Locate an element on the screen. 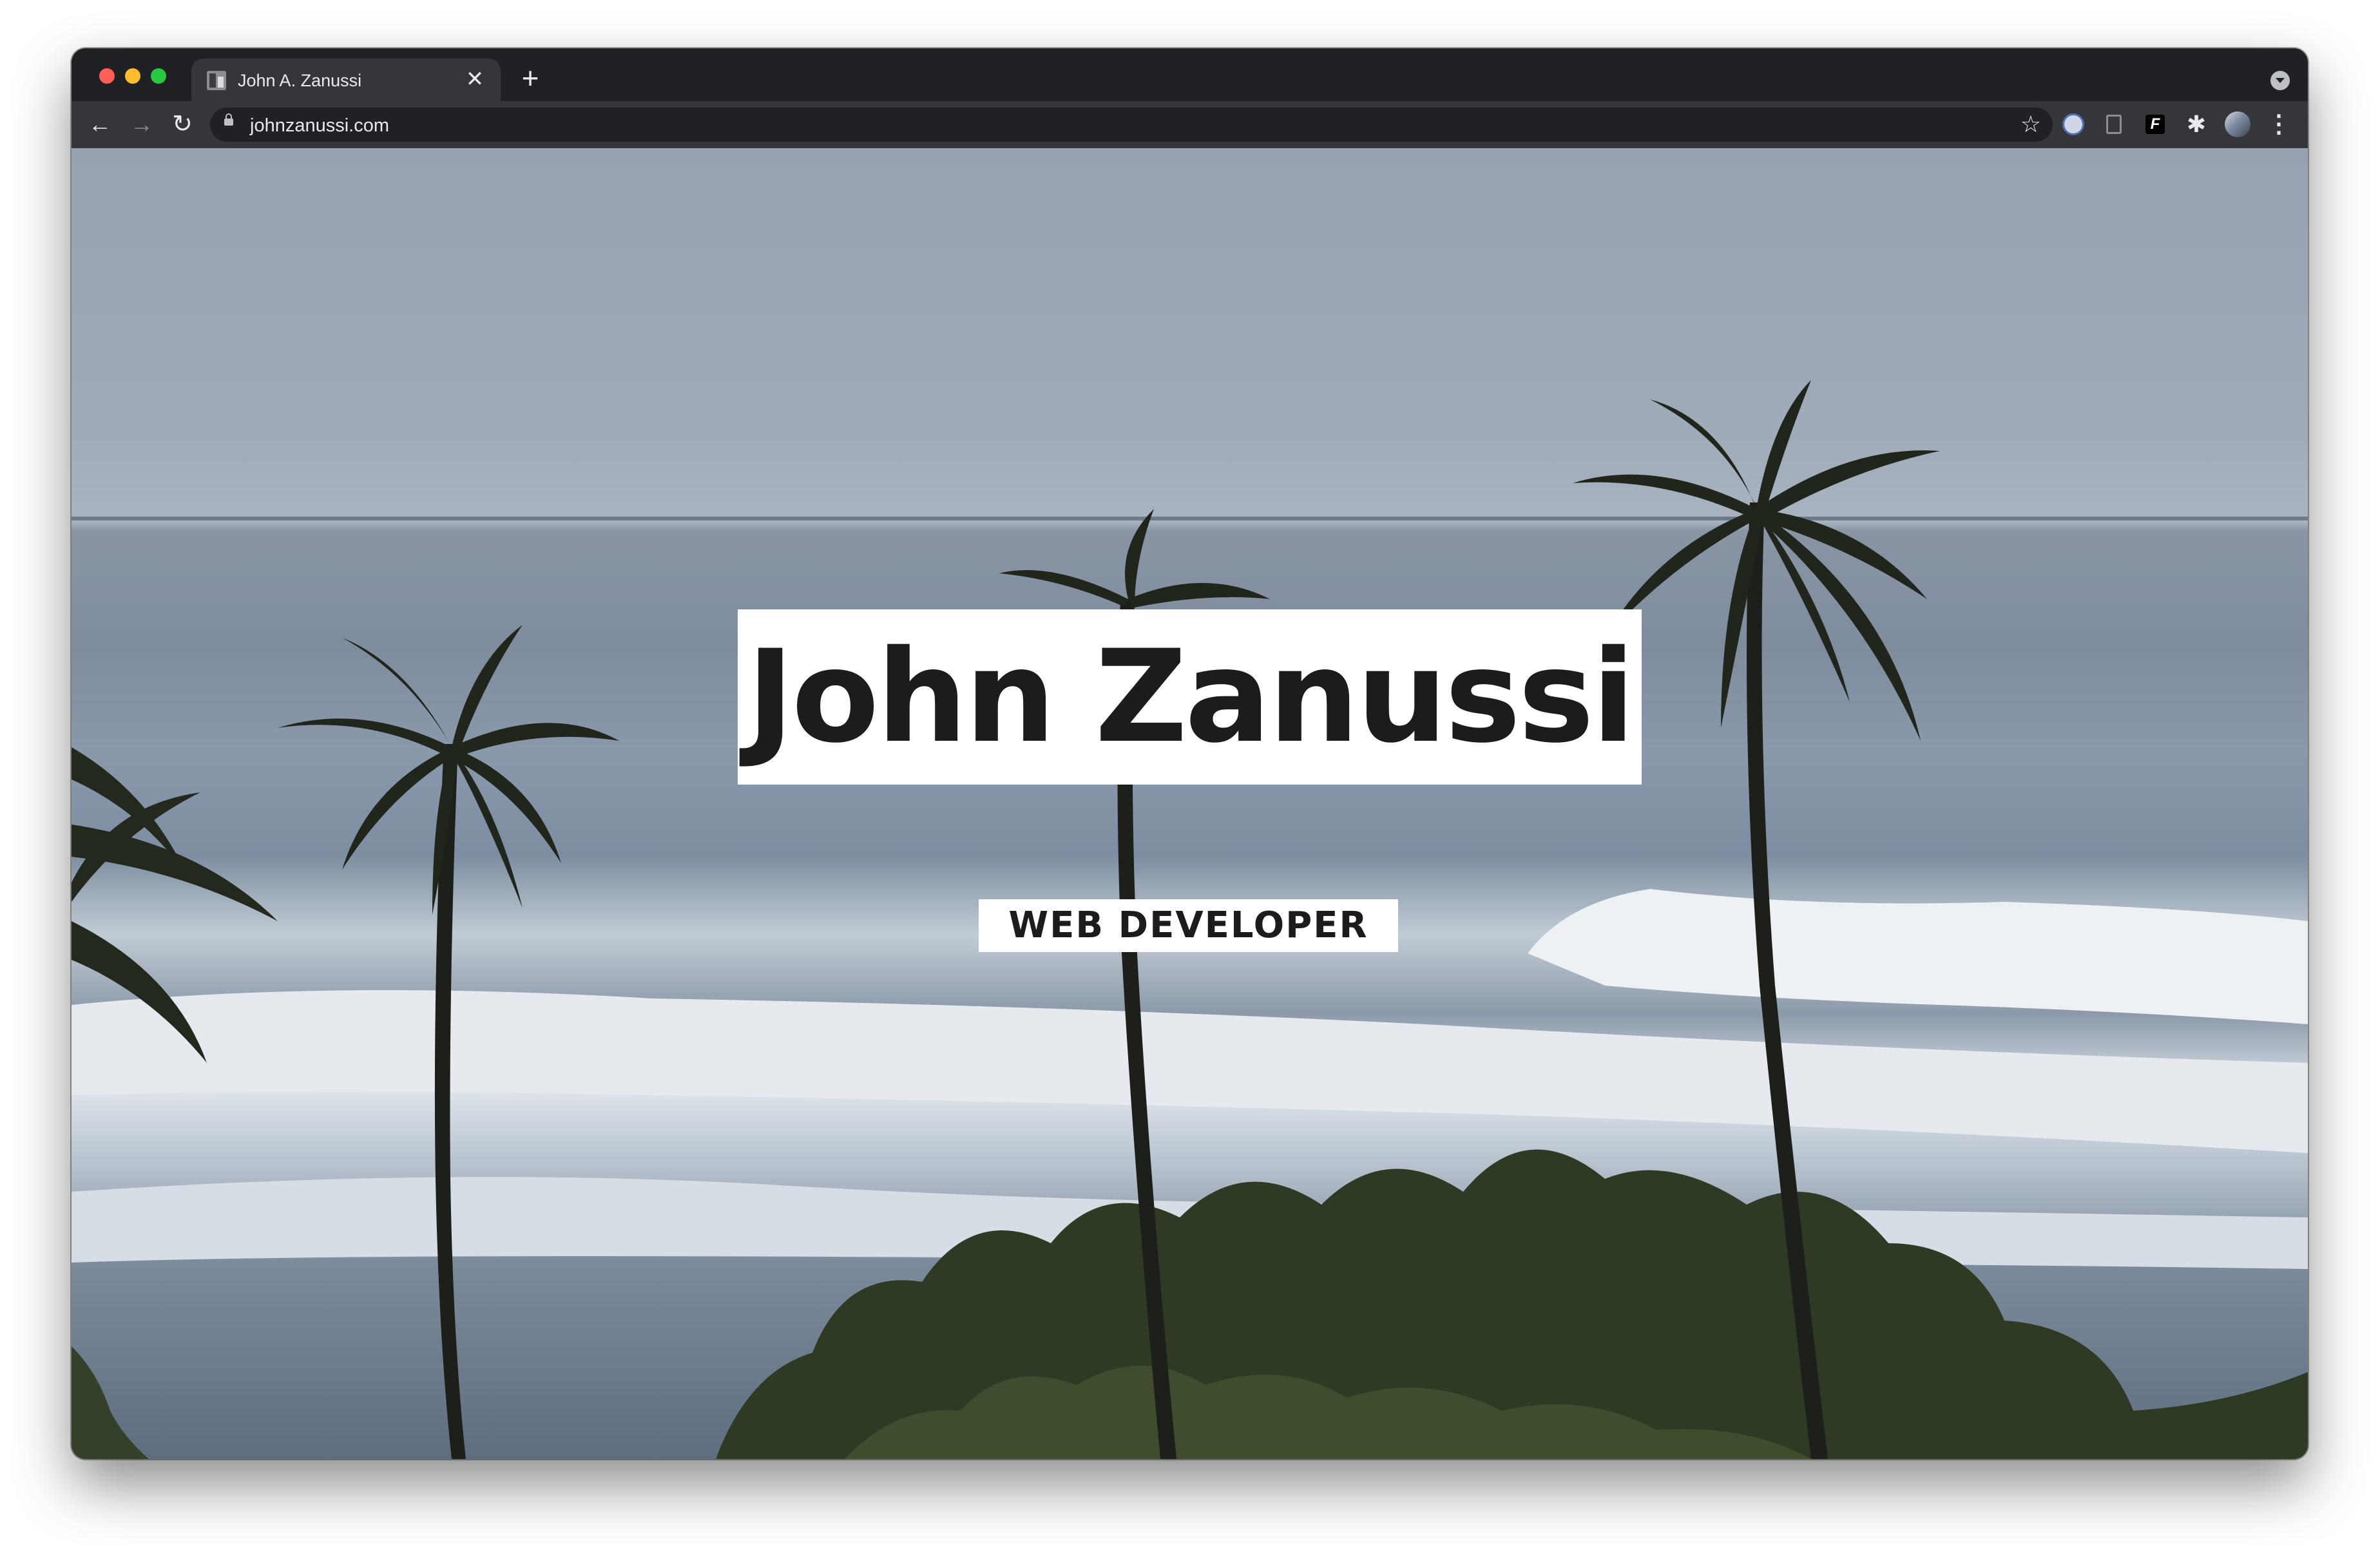 Image resolution: width=2380 pixels, height=1555 pixels. hero-name: John Zanussi is located at coordinates (1190, 696).